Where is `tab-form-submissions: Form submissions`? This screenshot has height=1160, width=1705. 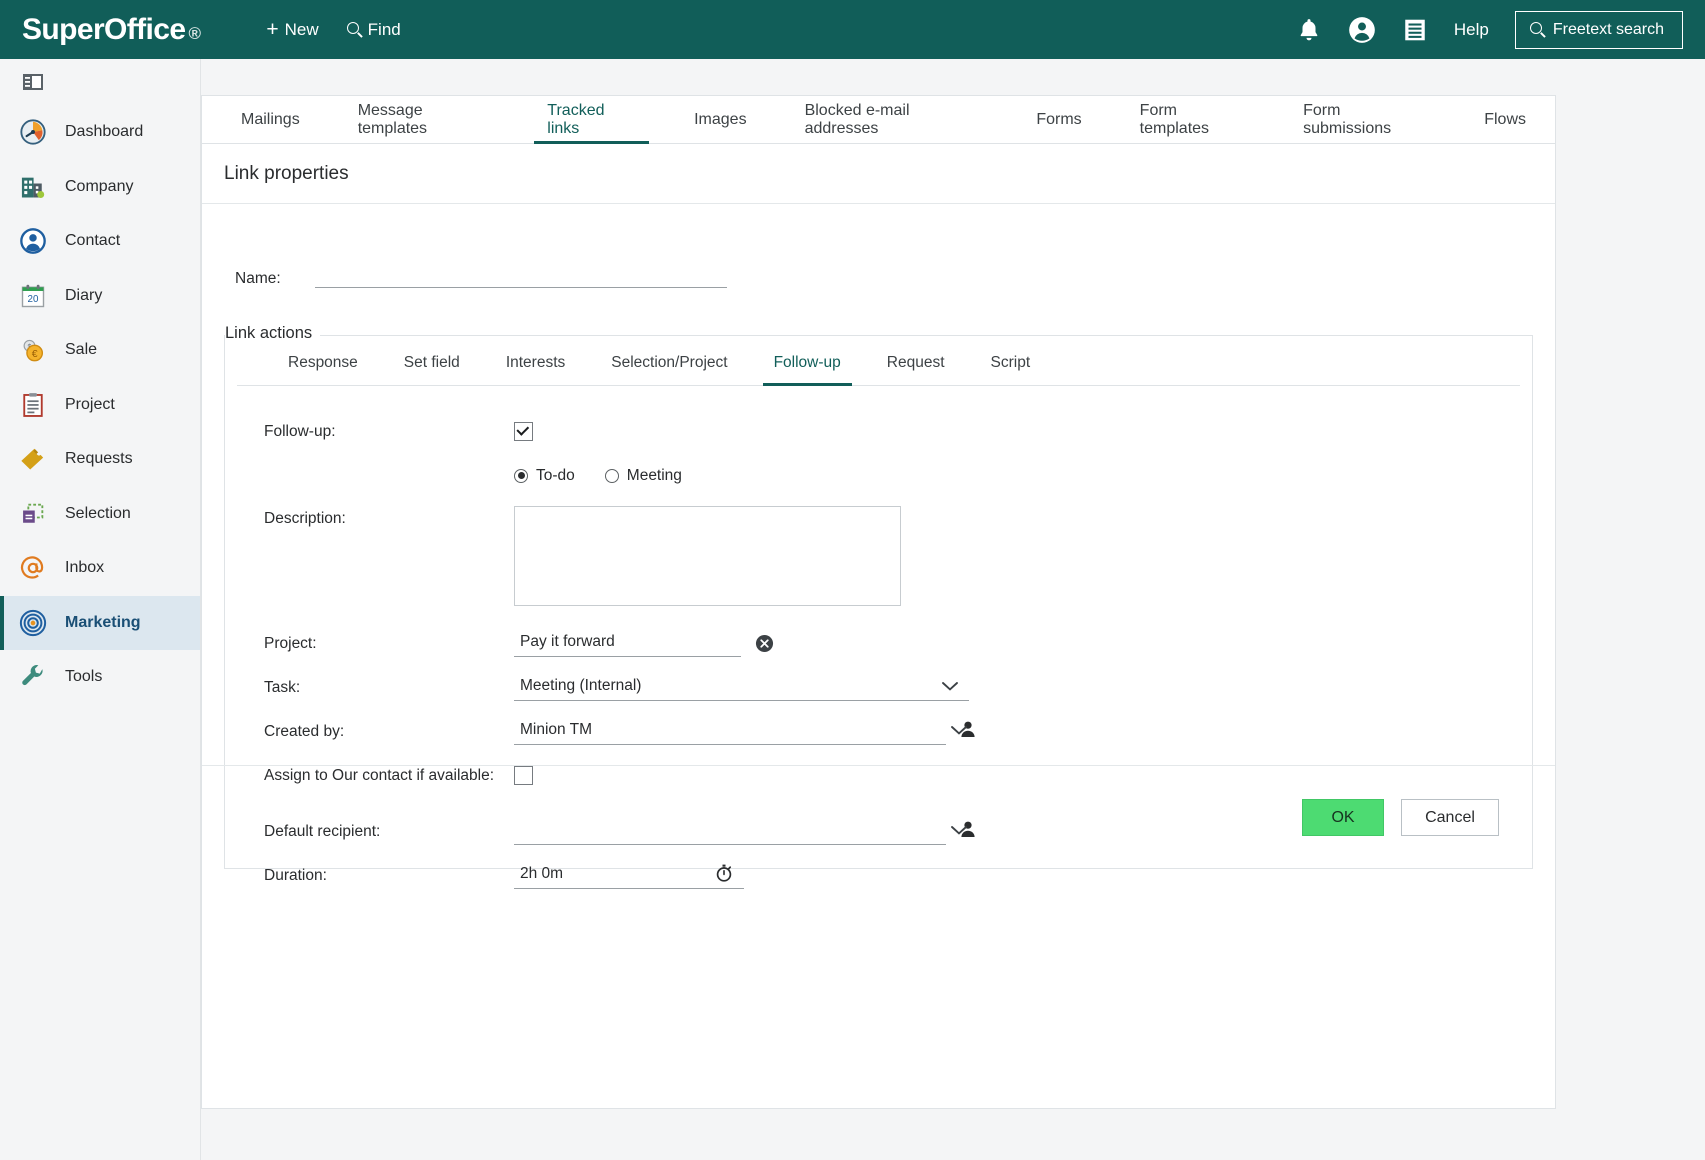
tab-form-submissions: Form submissions is located at coordinates (1364, 119).